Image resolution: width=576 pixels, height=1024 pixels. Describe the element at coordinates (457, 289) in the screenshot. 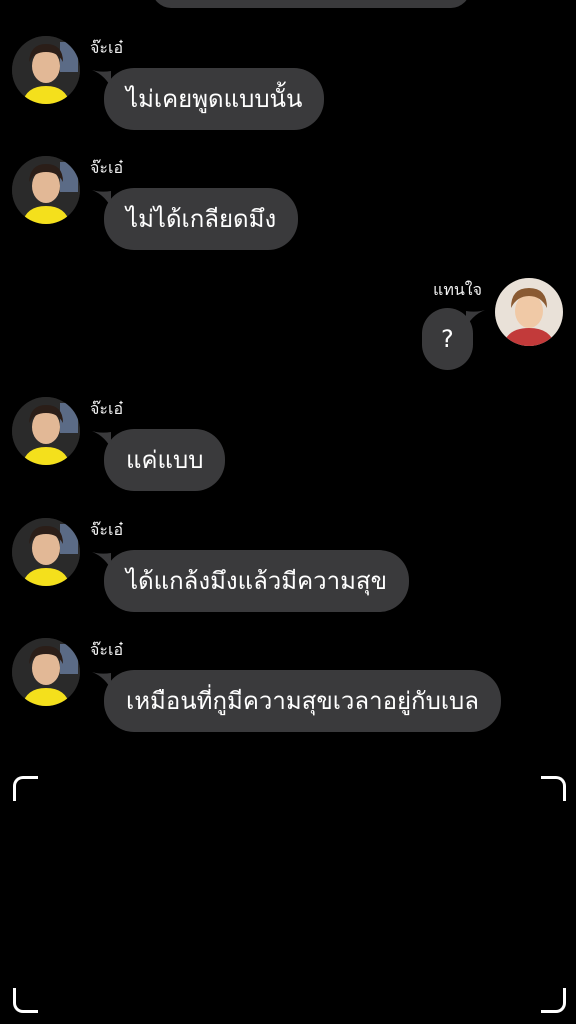

I see `sender-name: แทนใจ` at that location.